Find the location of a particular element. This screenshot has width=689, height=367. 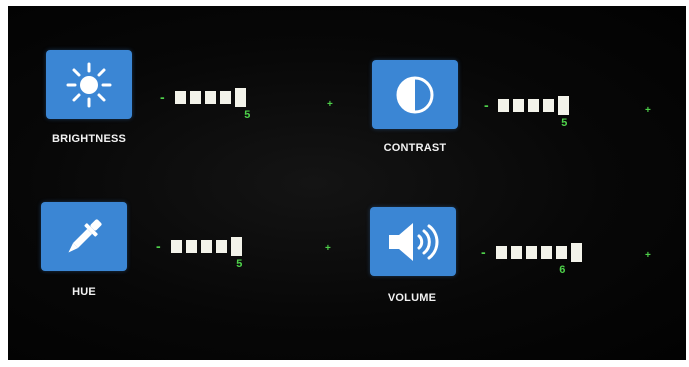

contrast-increase-button: + is located at coordinates (648, 111).